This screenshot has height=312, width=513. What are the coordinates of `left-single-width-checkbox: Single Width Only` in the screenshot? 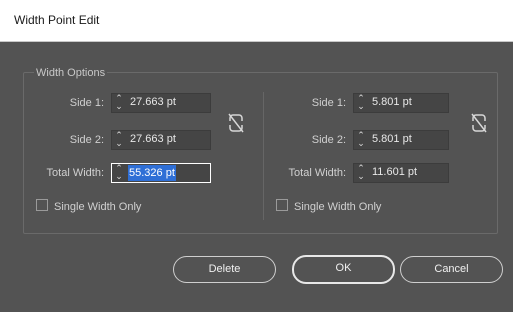 It's located at (88, 206).